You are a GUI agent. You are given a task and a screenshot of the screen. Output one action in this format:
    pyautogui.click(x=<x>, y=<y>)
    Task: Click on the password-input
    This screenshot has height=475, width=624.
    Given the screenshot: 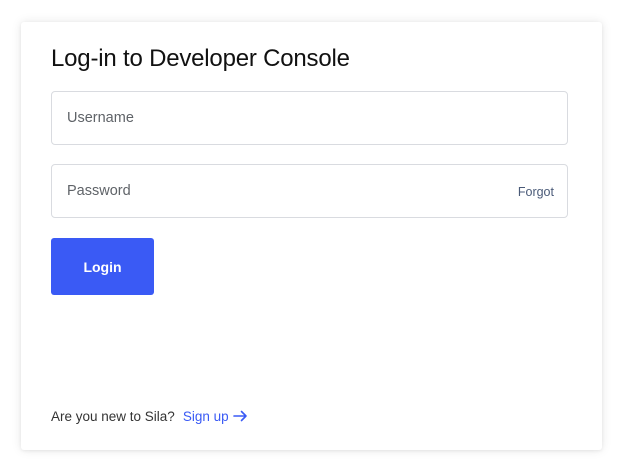 What is the action you would take?
    pyautogui.click(x=309, y=191)
    